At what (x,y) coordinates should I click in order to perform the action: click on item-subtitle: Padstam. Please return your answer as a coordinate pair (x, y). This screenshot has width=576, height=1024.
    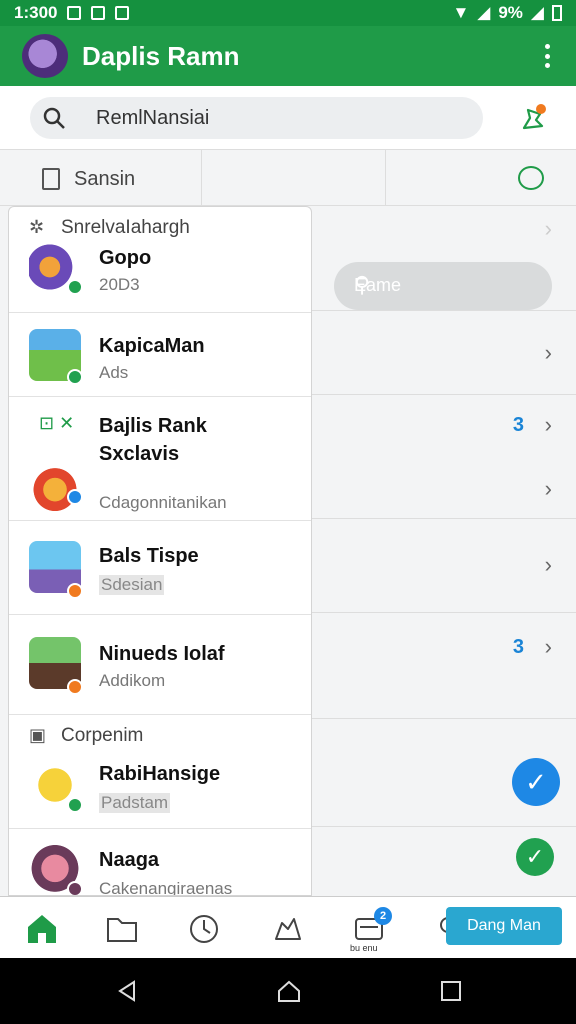
    Looking at the image, I should click on (135, 803).